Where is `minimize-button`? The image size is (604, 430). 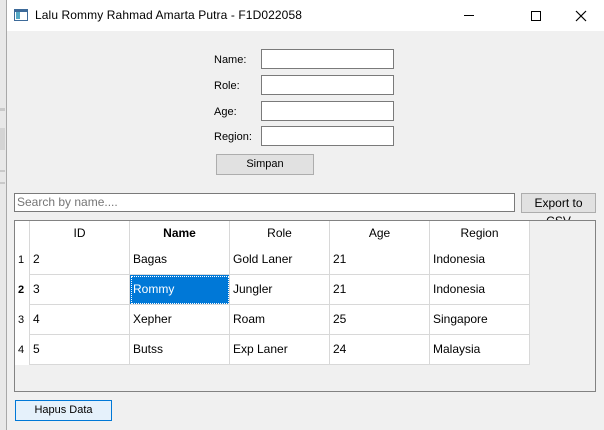
minimize-button is located at coordinates (469, 15).